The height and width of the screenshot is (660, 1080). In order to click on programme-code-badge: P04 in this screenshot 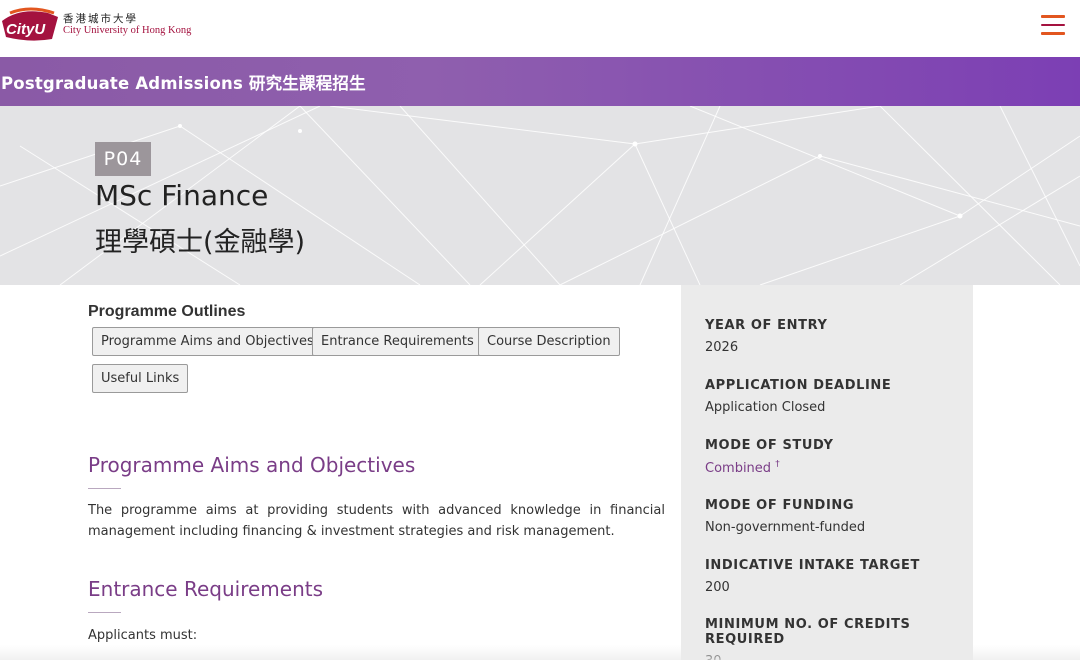, I will do `click(123, 159)`.